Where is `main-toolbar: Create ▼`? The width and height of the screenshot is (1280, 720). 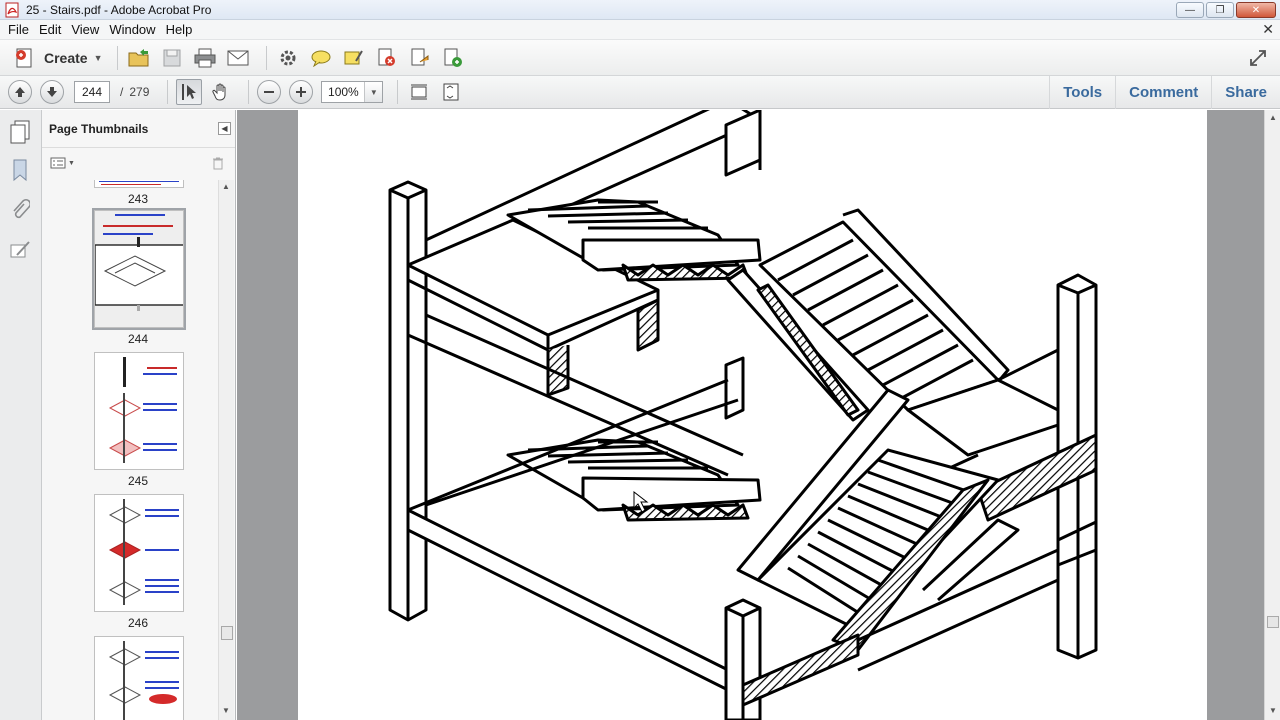 main-toolbar: Create ▼ is located at coordinates (640, 58).